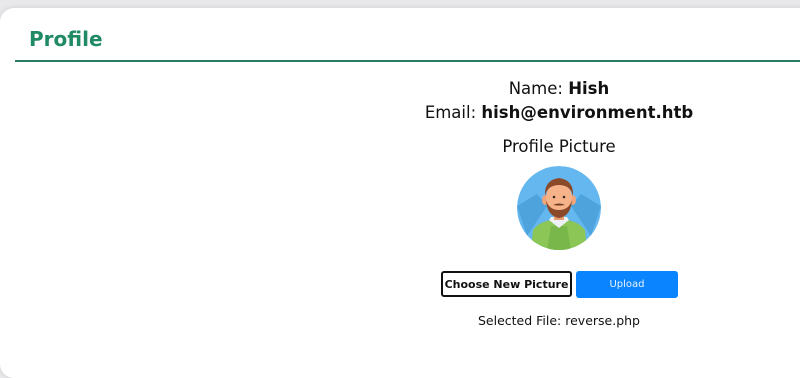 Image resolution: width=800 pixels, height=378 pixels. I want to click on choose-new-picture-button: Choose New Picture, so click(506, 284).